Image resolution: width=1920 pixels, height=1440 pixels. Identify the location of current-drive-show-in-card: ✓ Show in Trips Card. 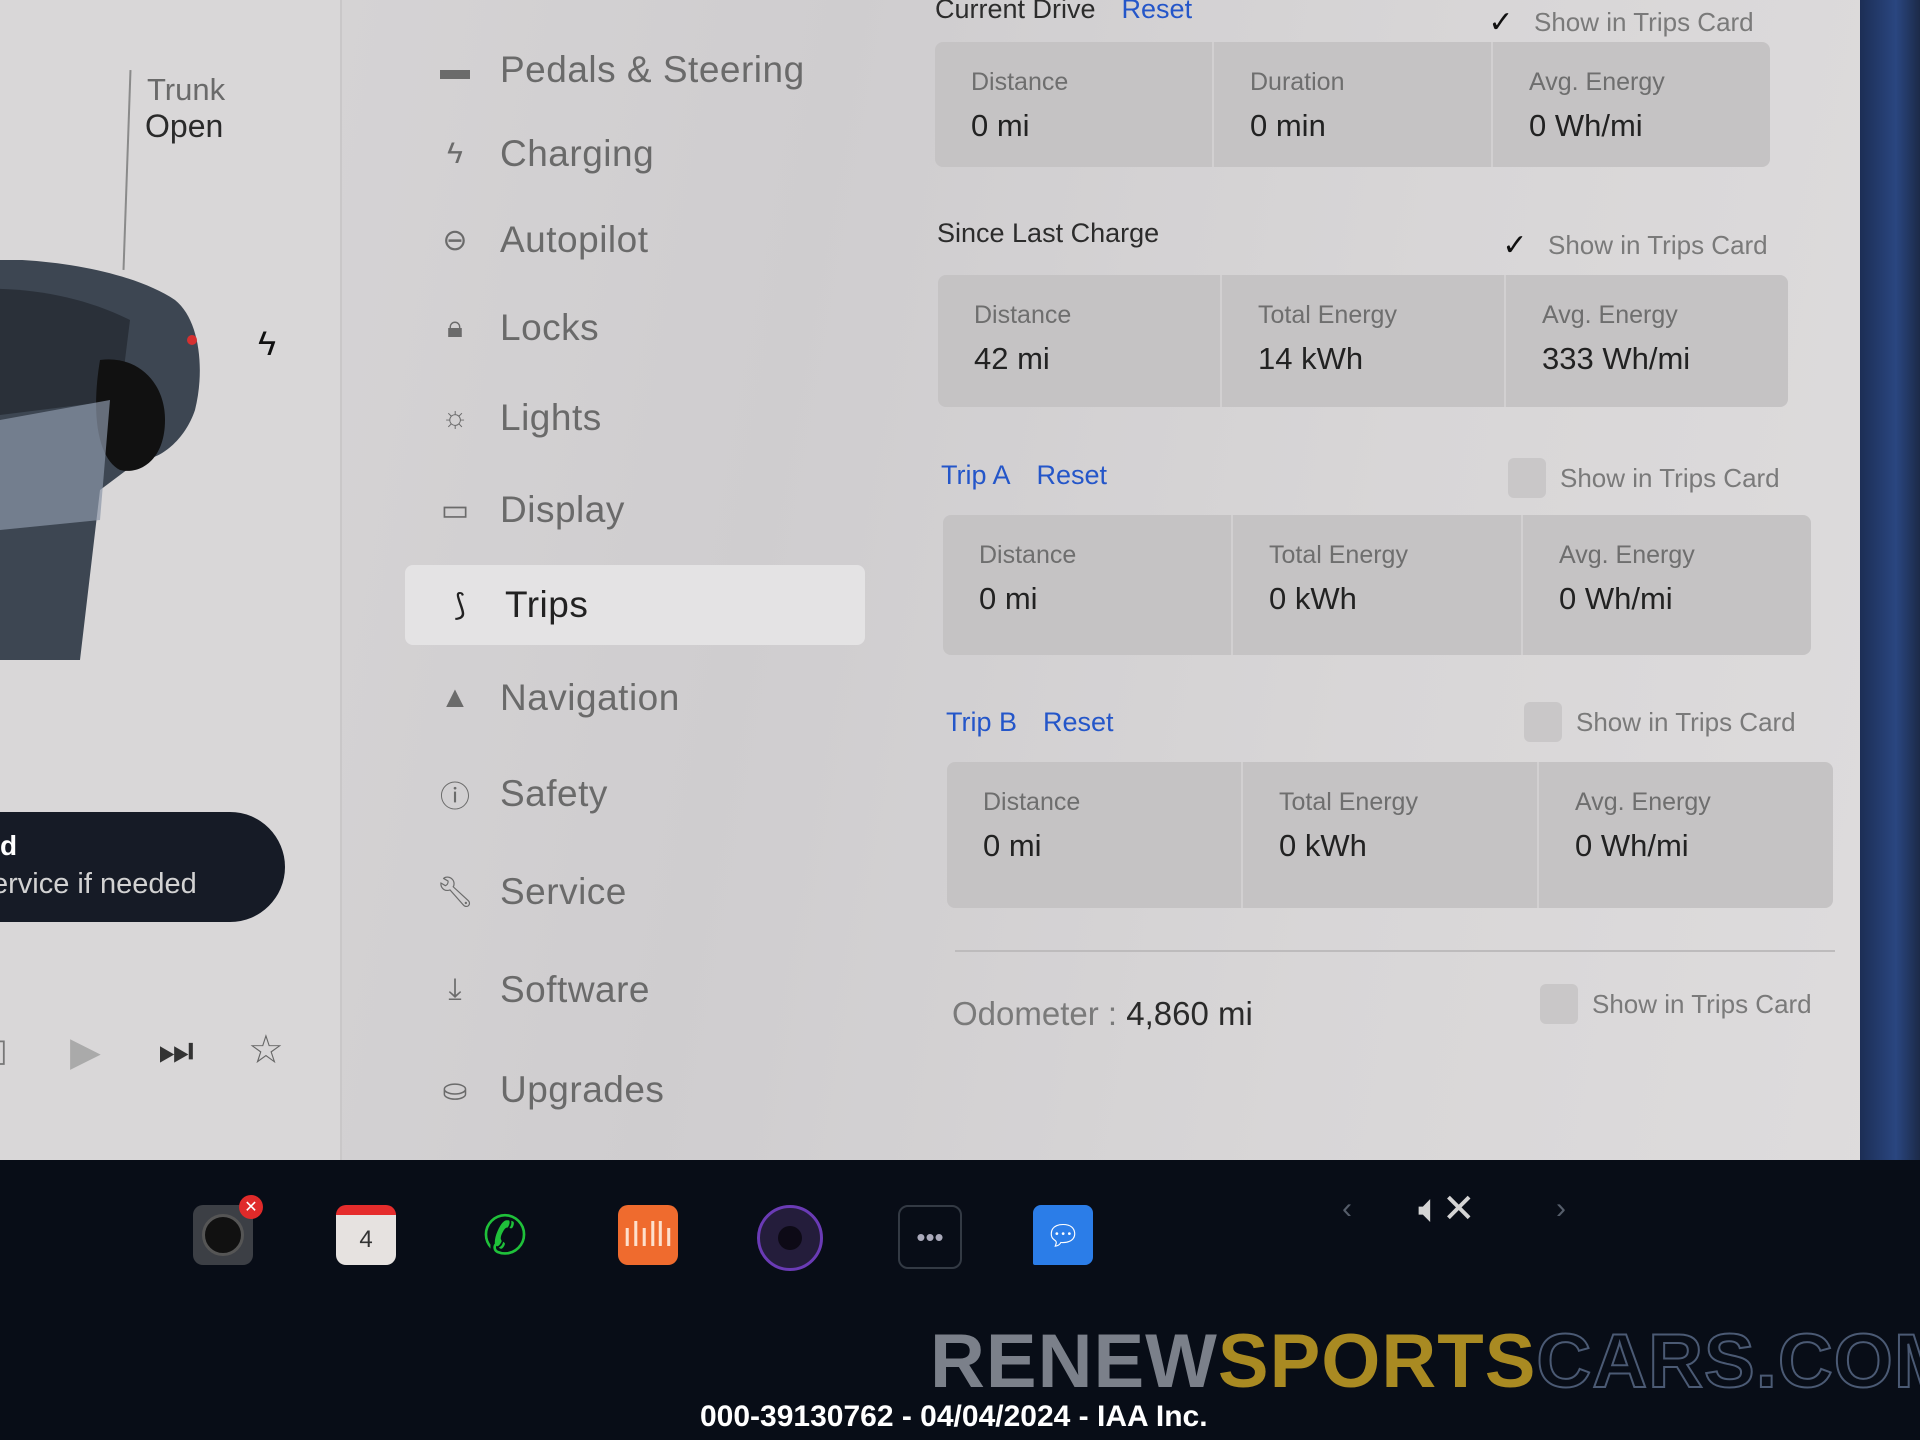
(1618, 22).